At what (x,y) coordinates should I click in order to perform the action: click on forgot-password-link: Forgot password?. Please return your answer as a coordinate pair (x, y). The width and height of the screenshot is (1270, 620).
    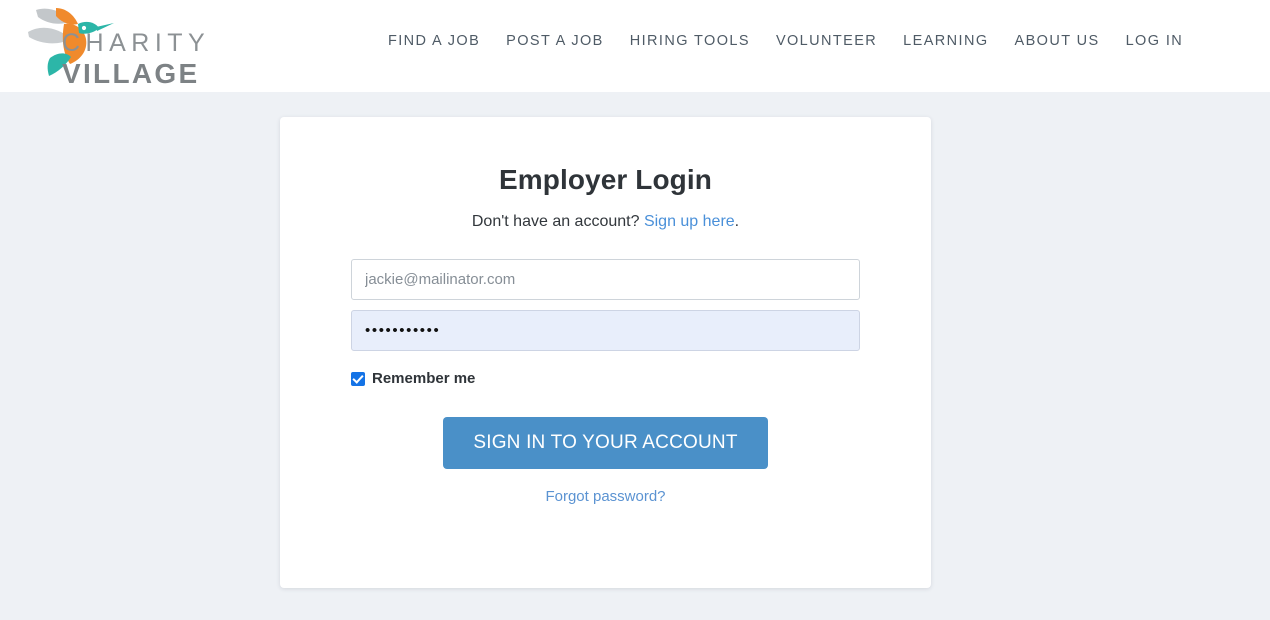
    Looking at the image, I should click on (605, 496).